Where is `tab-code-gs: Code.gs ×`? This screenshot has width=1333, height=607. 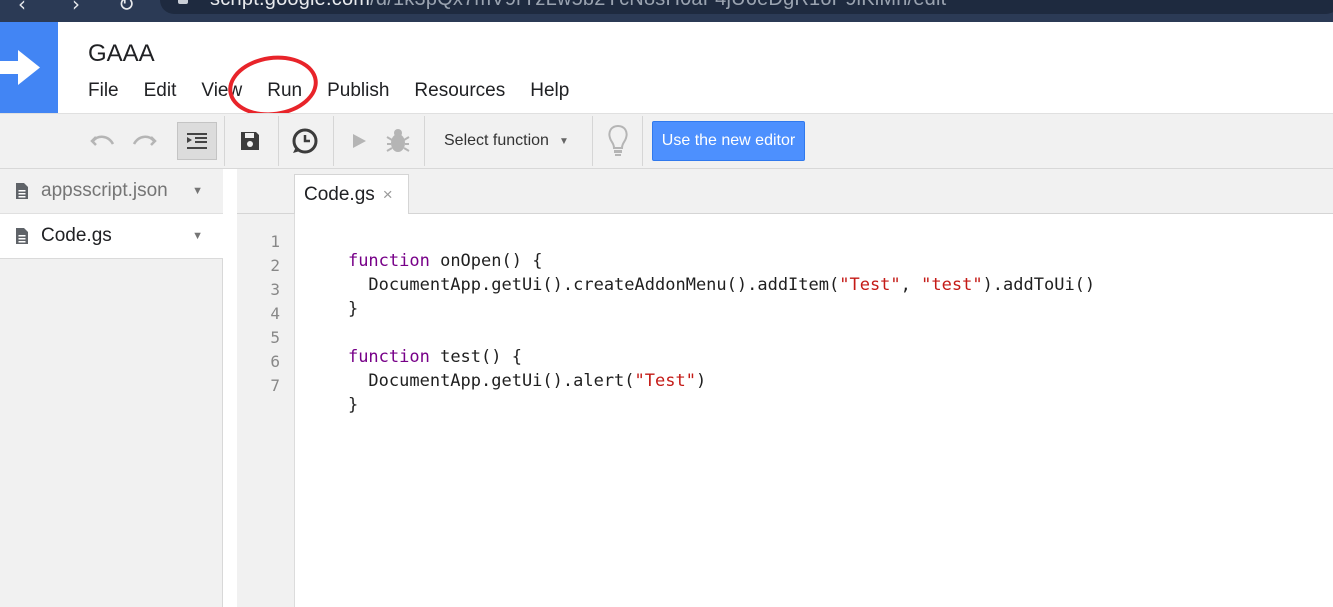 tab-code-gs: Code.gs × is located at coordinates (351, 194).